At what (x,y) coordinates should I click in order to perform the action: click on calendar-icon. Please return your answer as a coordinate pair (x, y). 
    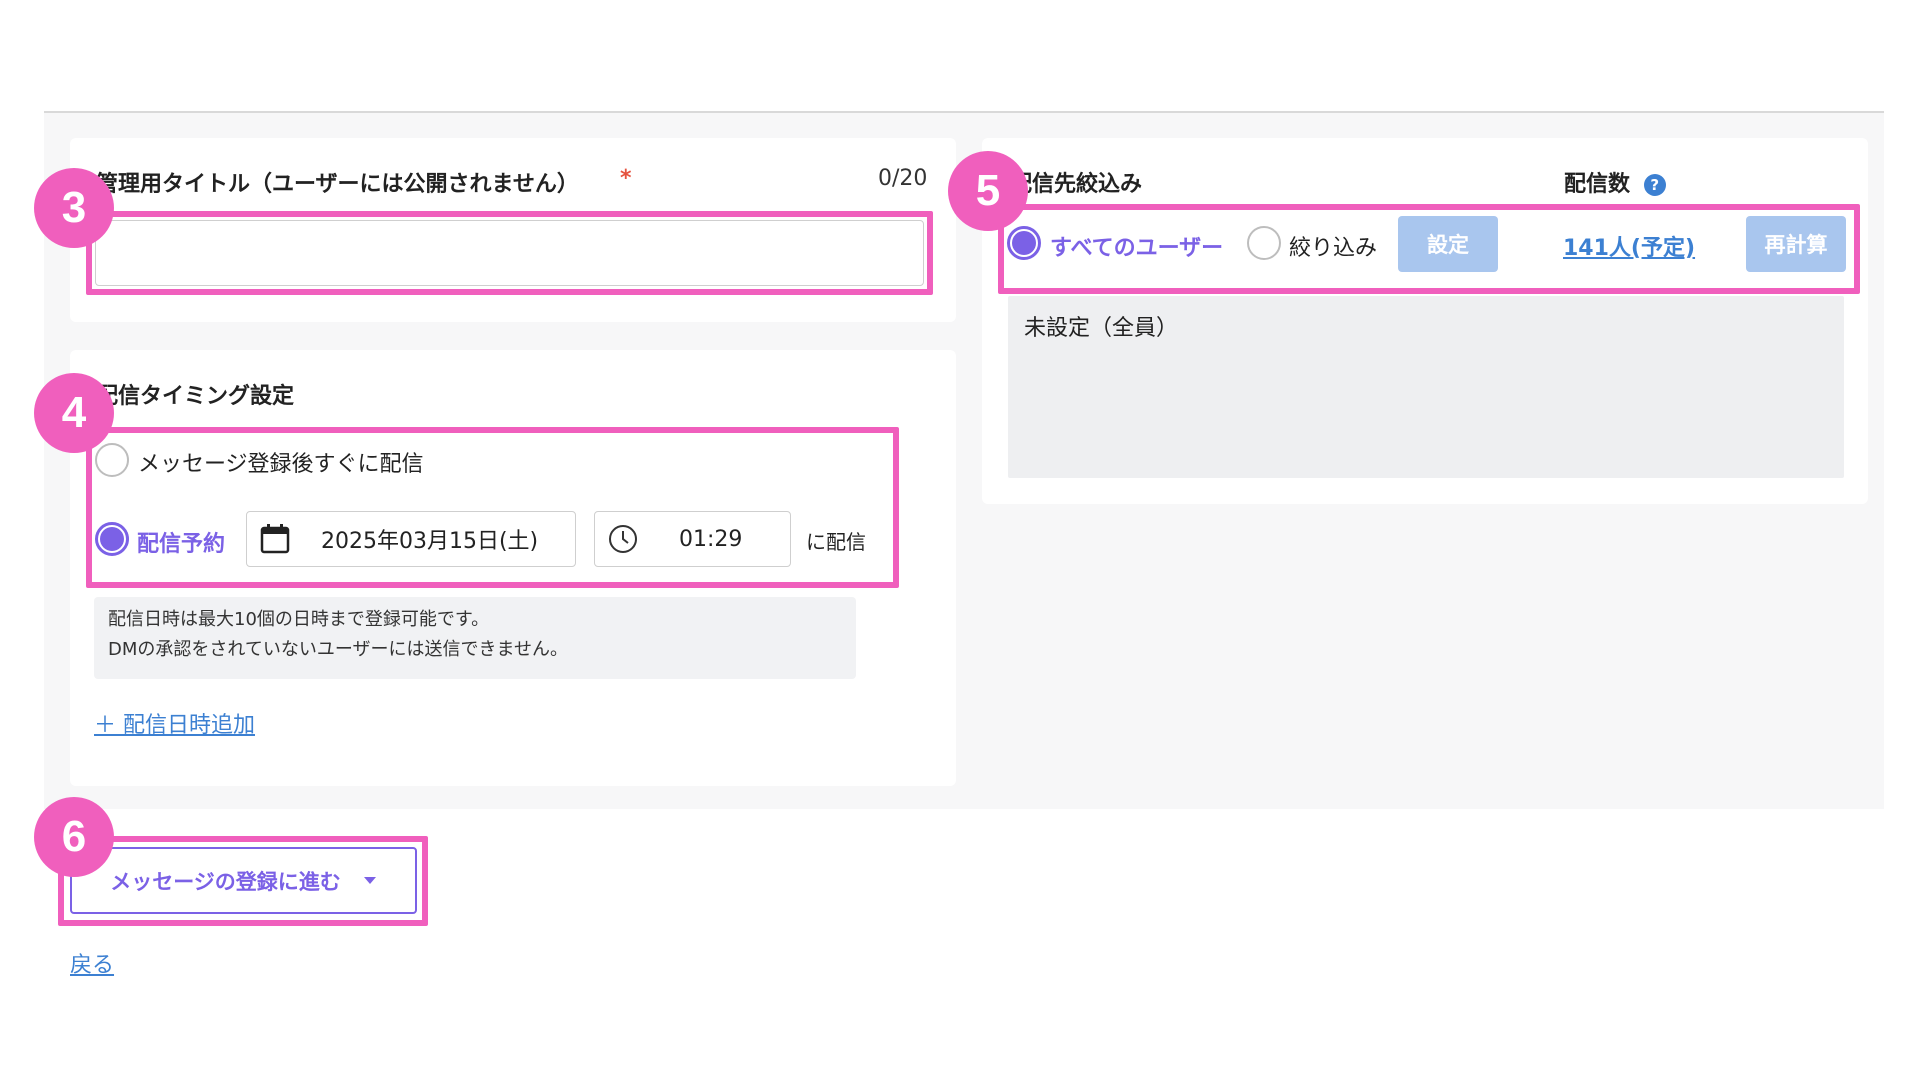
    Looking at the image, I should click on (275, 539).